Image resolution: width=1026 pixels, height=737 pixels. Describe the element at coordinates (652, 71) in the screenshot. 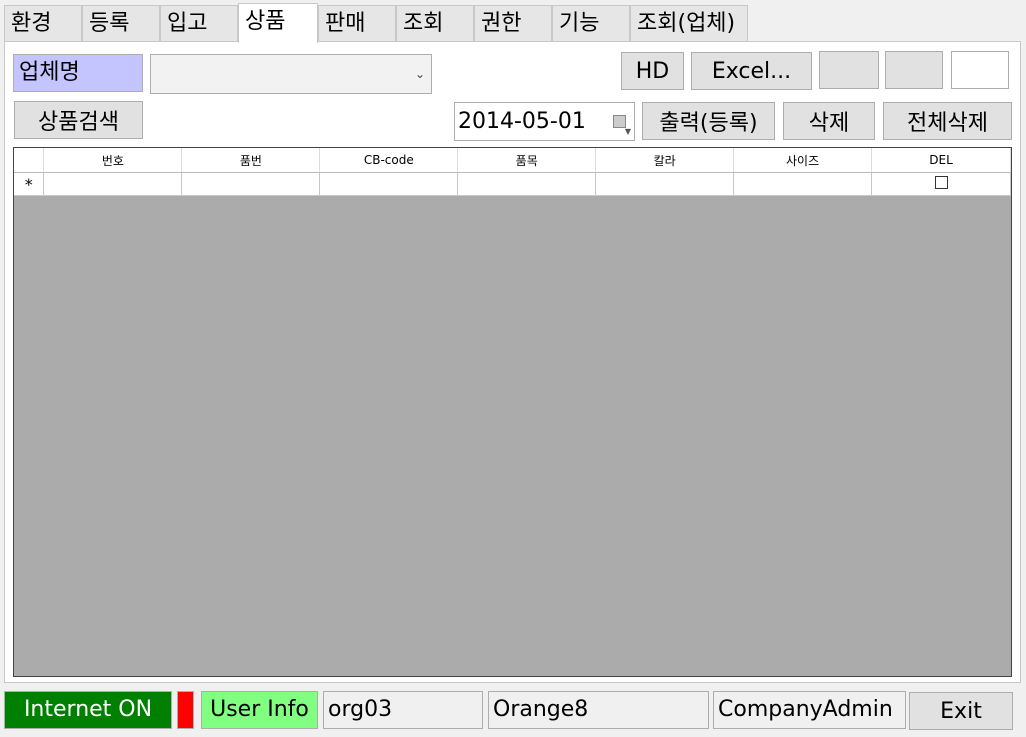

I see `hd-button: HD` at that location.